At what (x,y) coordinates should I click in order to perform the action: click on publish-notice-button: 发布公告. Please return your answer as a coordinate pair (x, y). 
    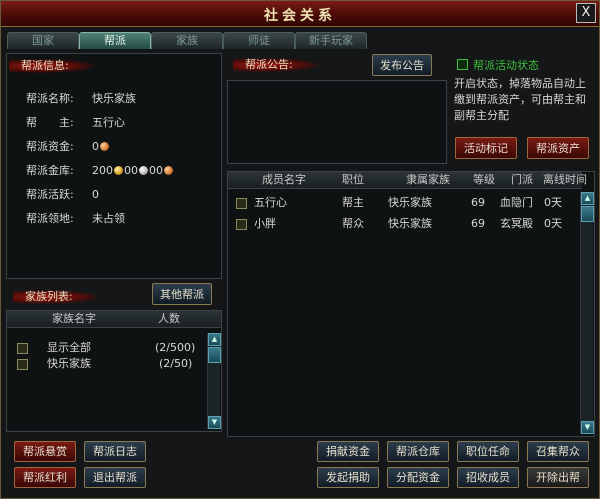
    Looking at the image, I should click on (402, 65).